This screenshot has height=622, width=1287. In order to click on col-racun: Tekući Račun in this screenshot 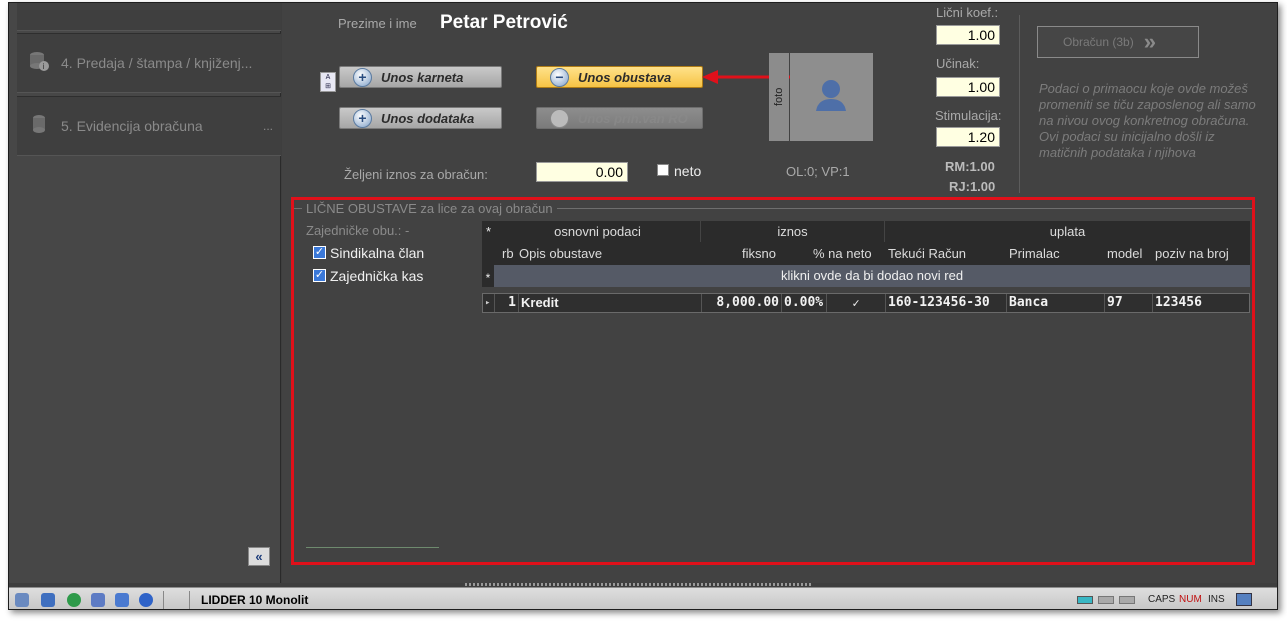, I will do `click(927, 253)`.